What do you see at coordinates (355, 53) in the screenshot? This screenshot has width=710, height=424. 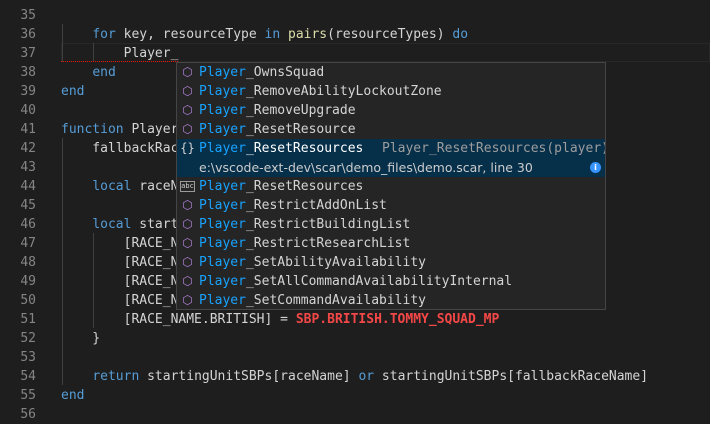 I see `code-line: 37 Player_` at bounding box center [355, 53].